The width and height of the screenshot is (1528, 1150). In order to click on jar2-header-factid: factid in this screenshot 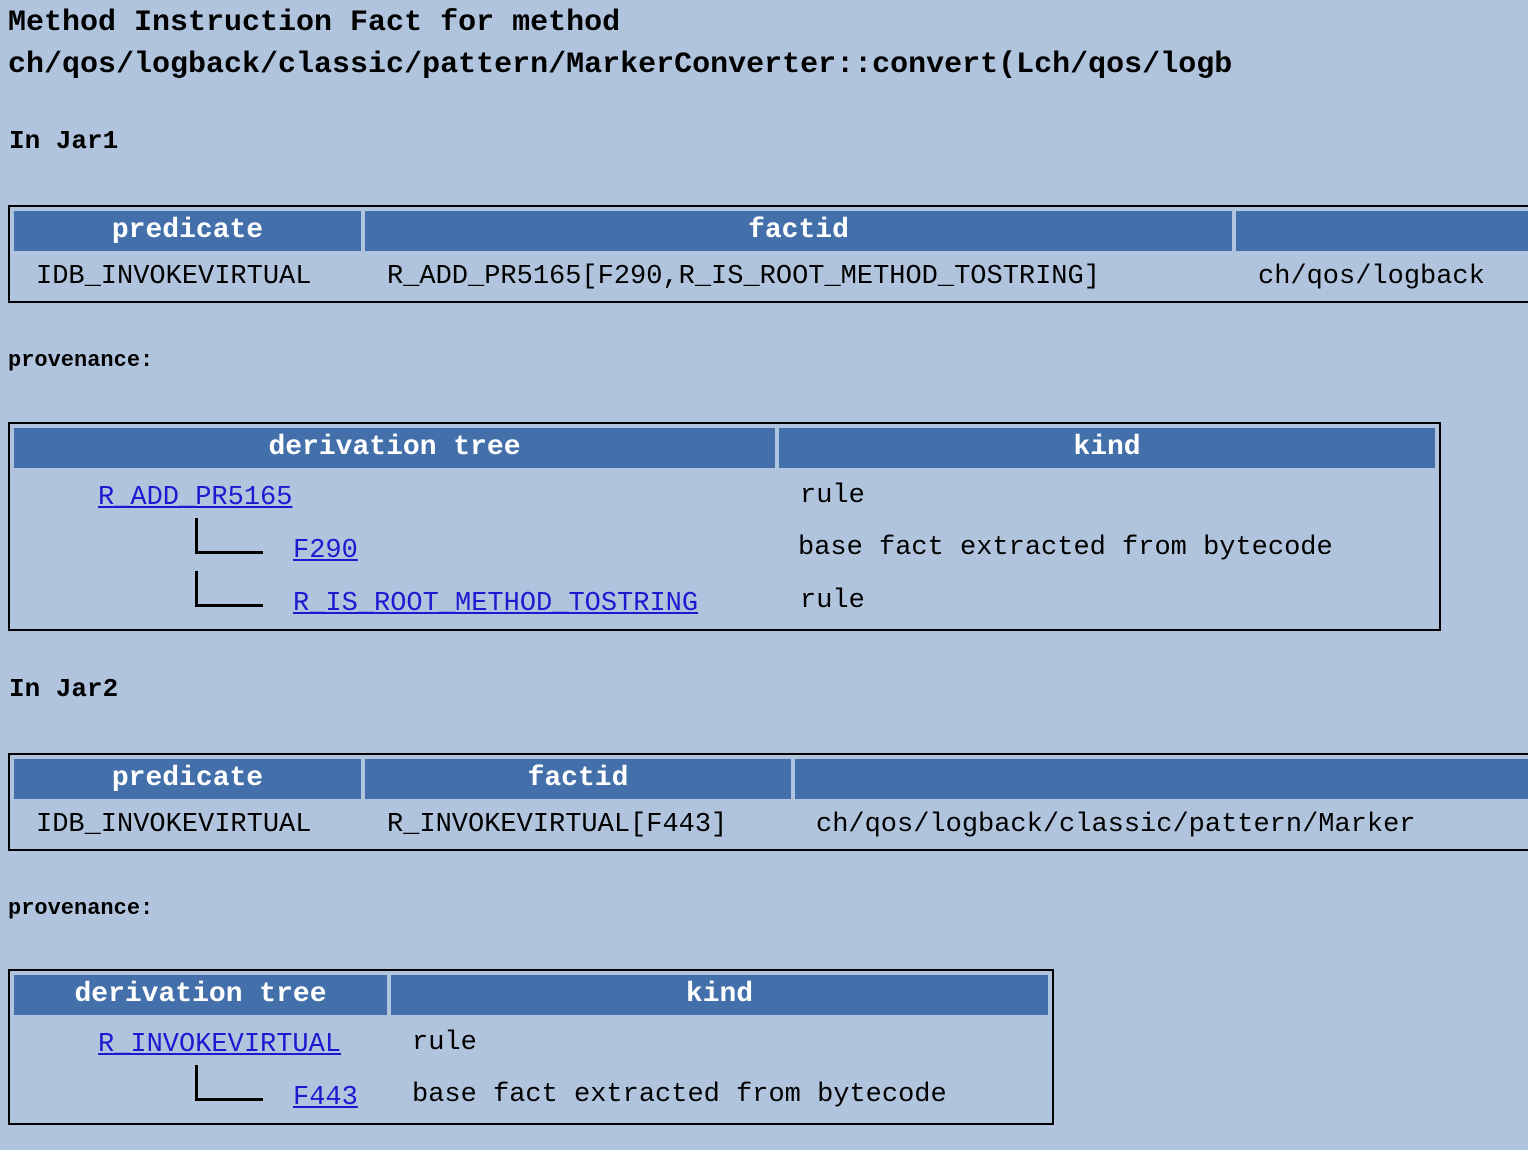, I will do `click(578, 779)`.